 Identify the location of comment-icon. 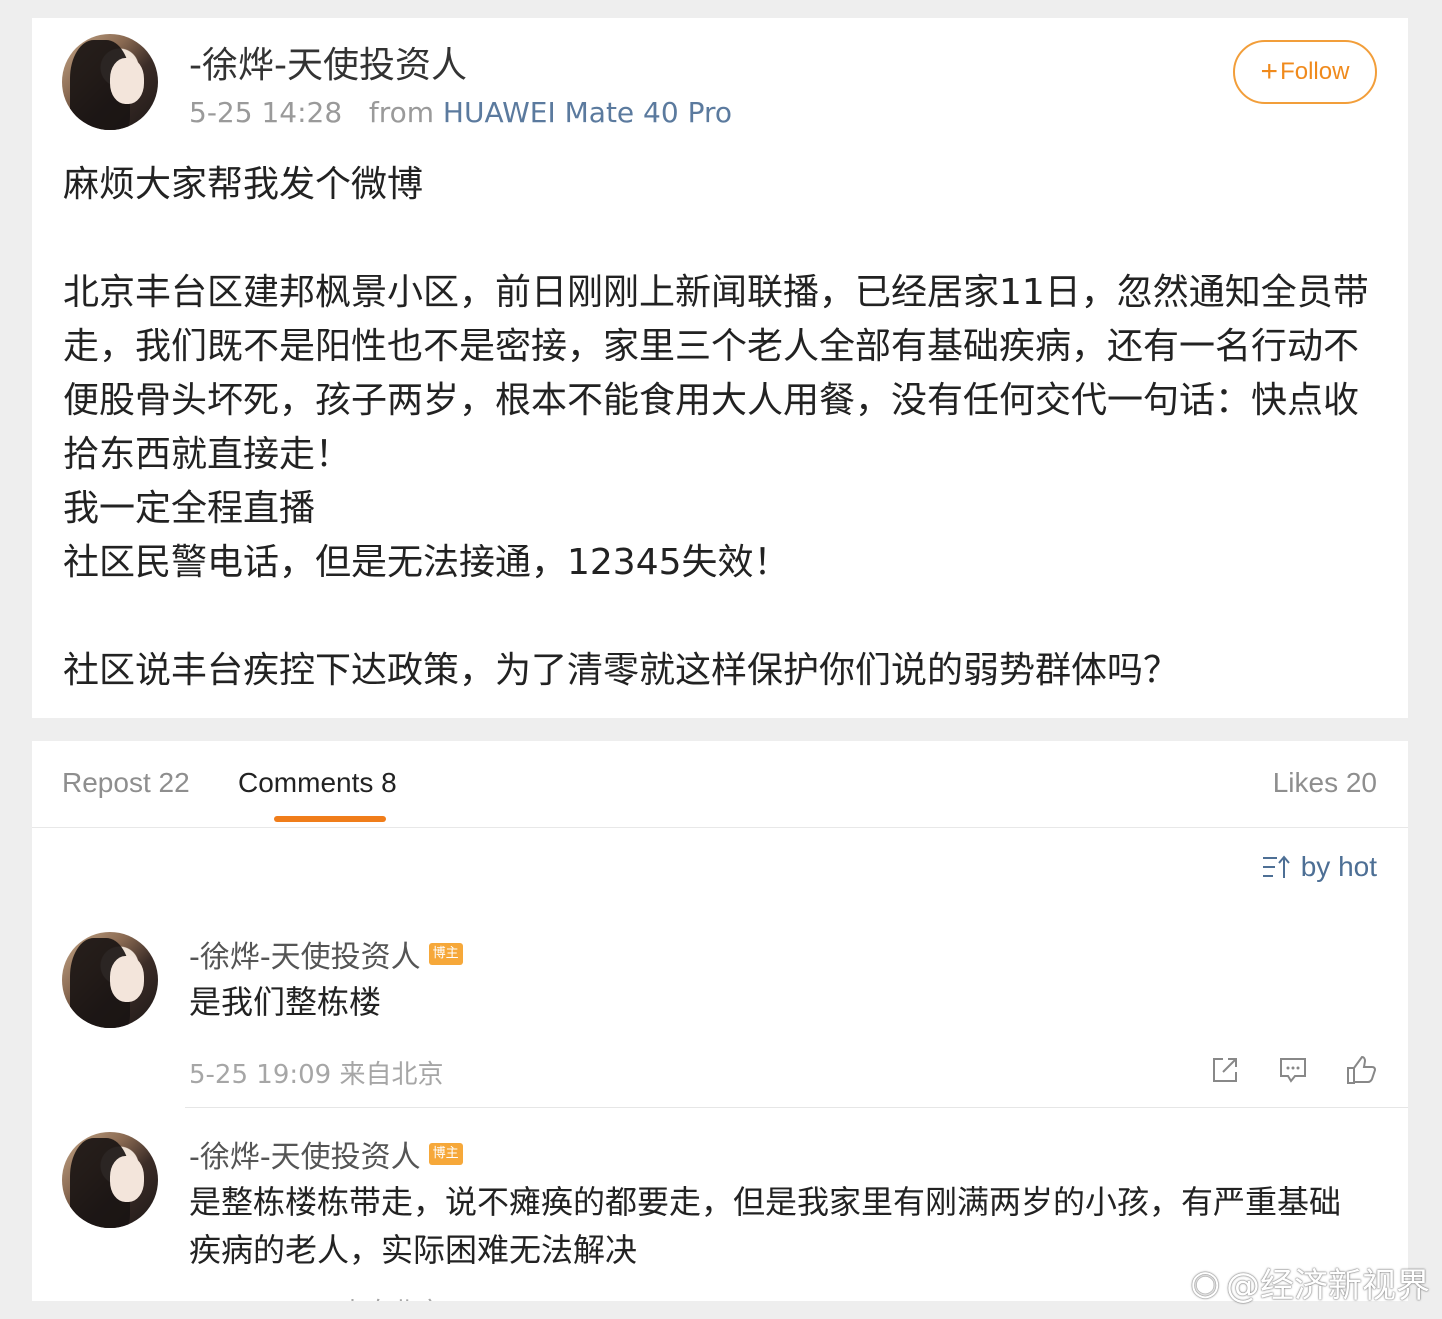
(1293, 1070).